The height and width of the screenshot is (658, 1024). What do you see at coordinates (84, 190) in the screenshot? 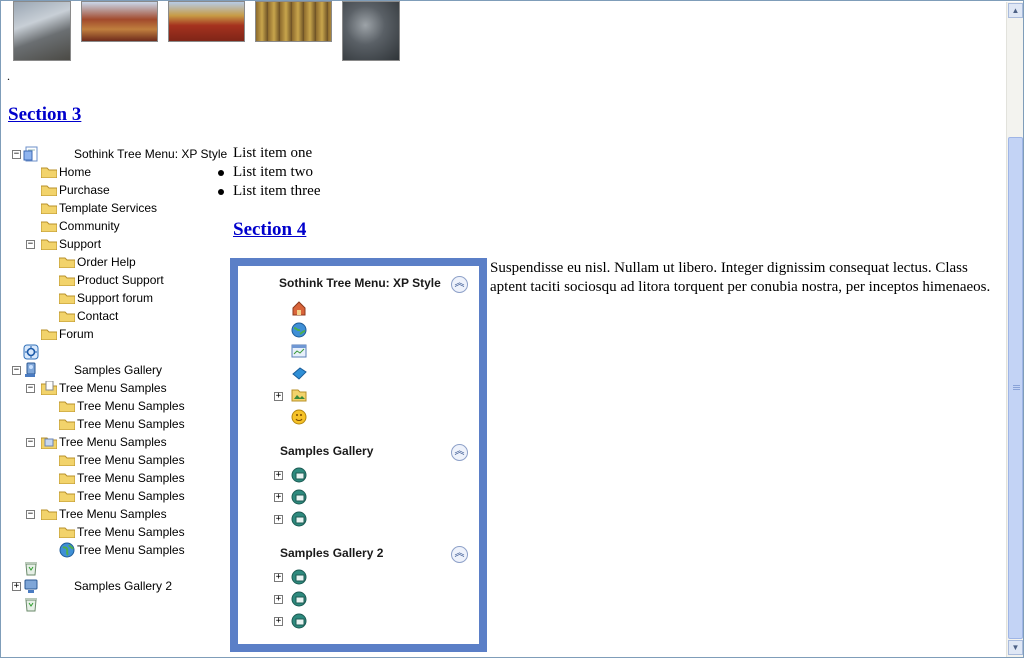
I see `tree-item-label: Purchase` at bounding box center [84, 190].